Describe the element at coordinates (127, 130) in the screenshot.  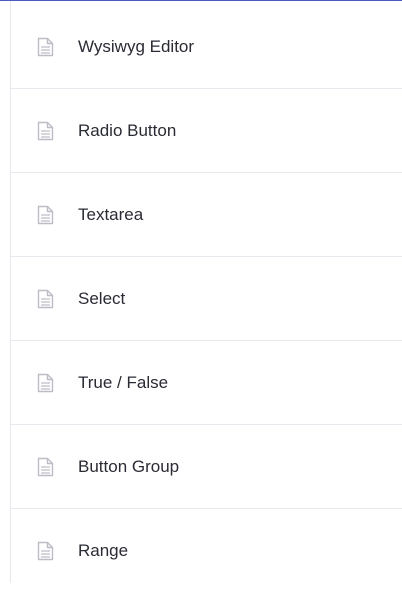
I see `list-item-label: Radio Button` at that location.